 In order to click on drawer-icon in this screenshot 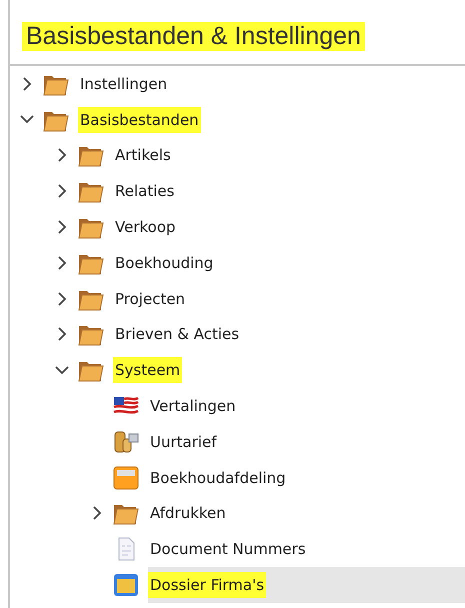, I will do `click(126, 477)`.